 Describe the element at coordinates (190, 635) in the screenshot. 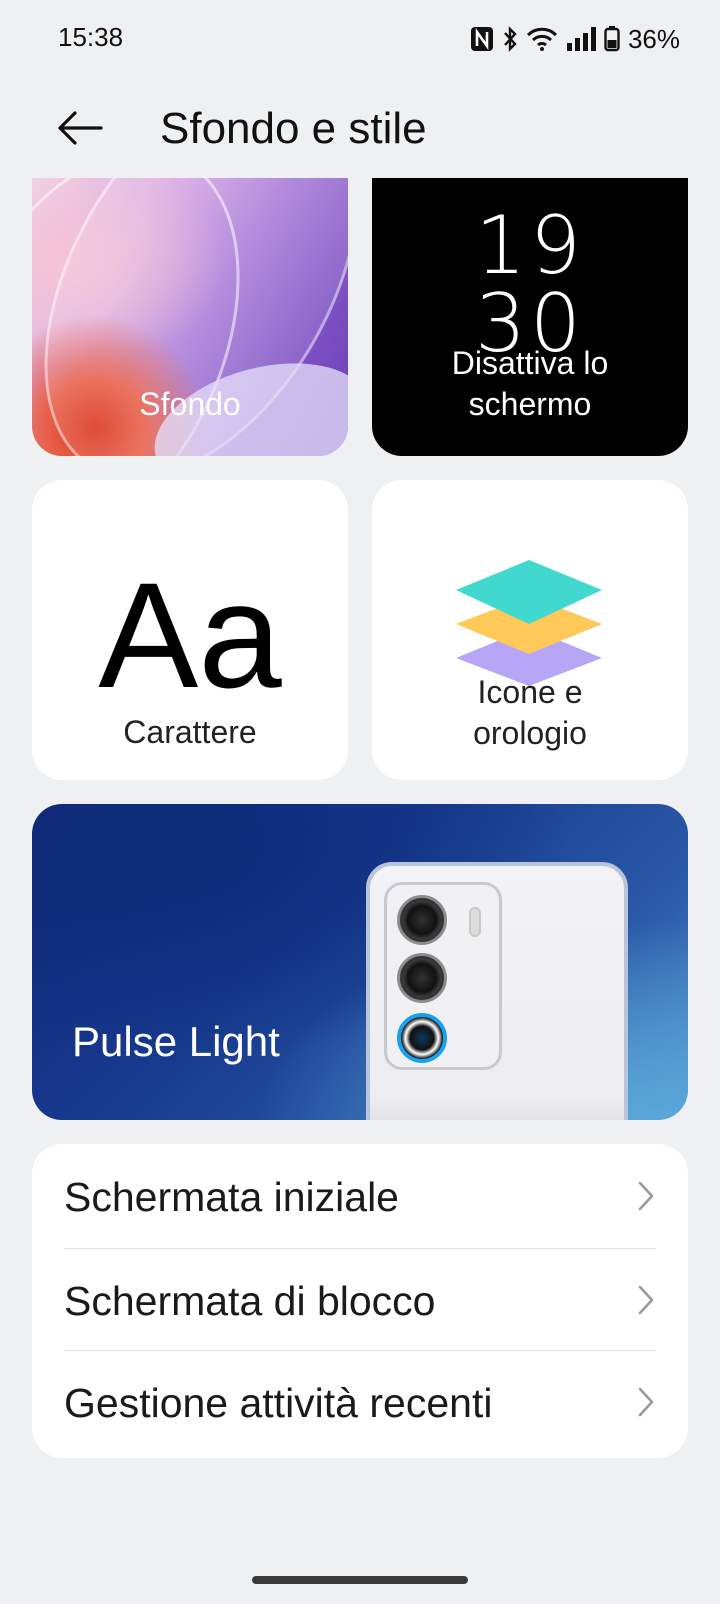

I see `font-sample: Aa` at that location.